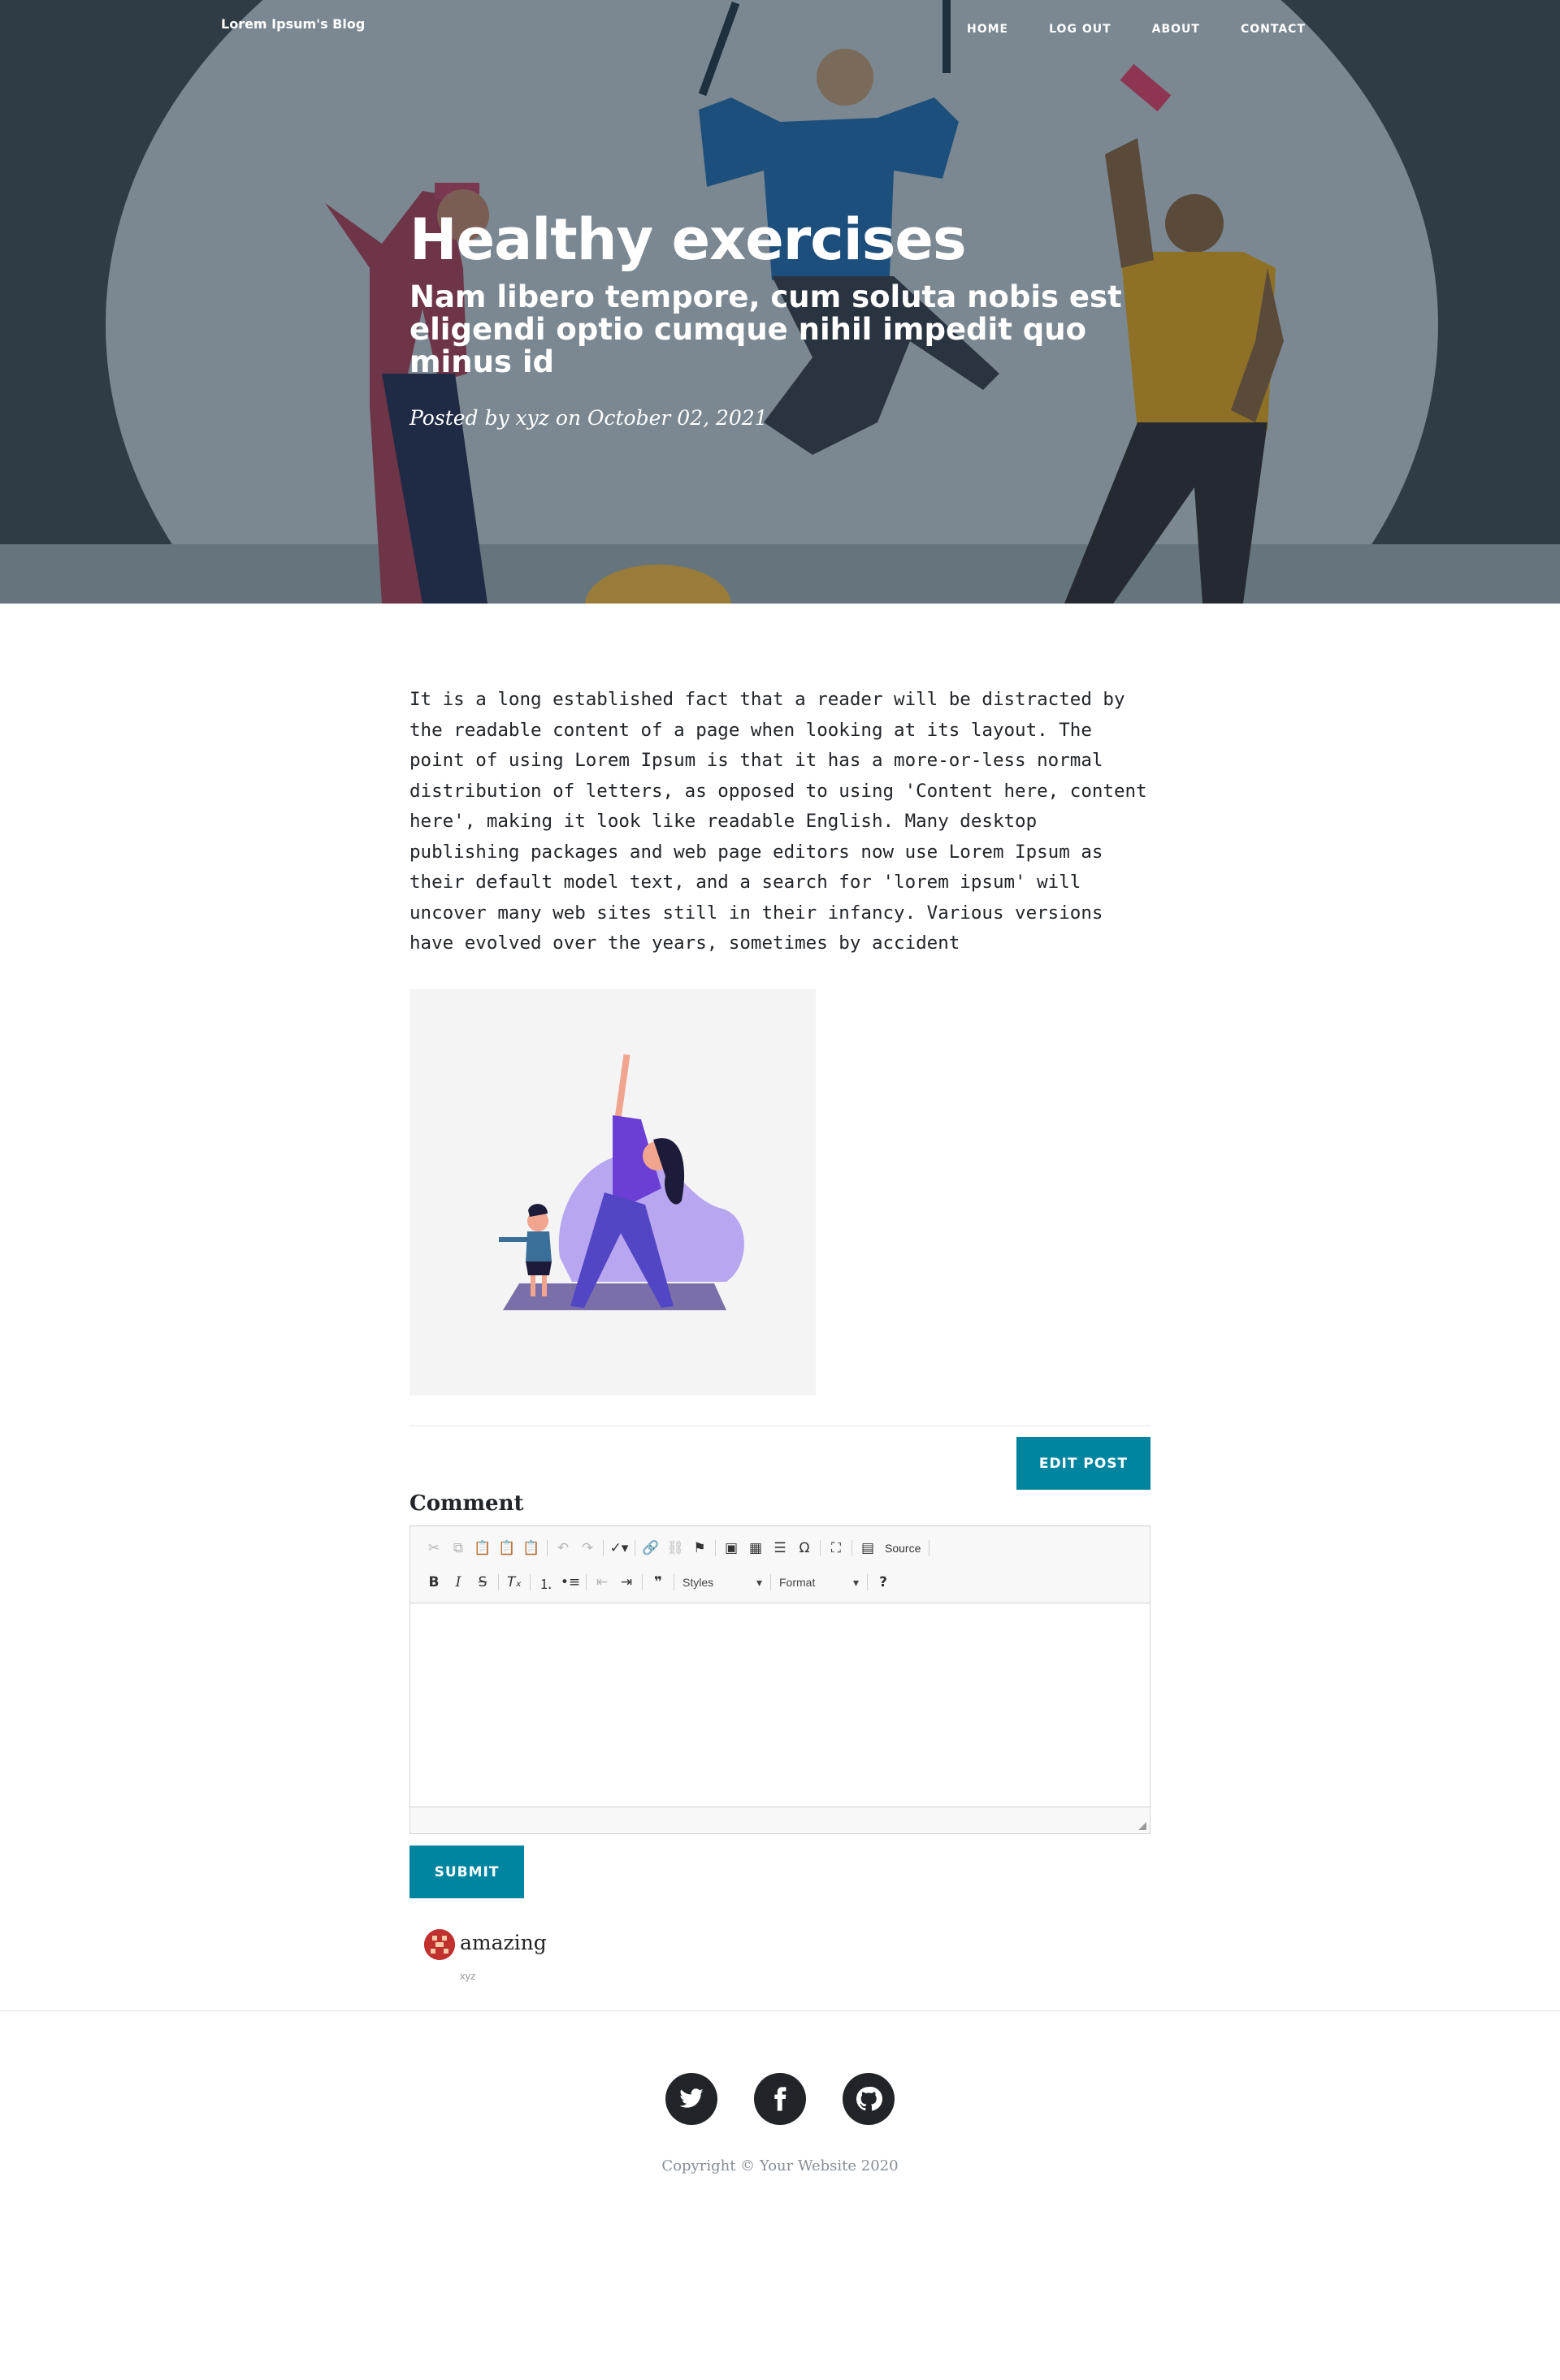  What do you see at coordinates (651, 1548) in the screenshot?
I see `link-icon: 🔗` at bounding box center [651, 1548].